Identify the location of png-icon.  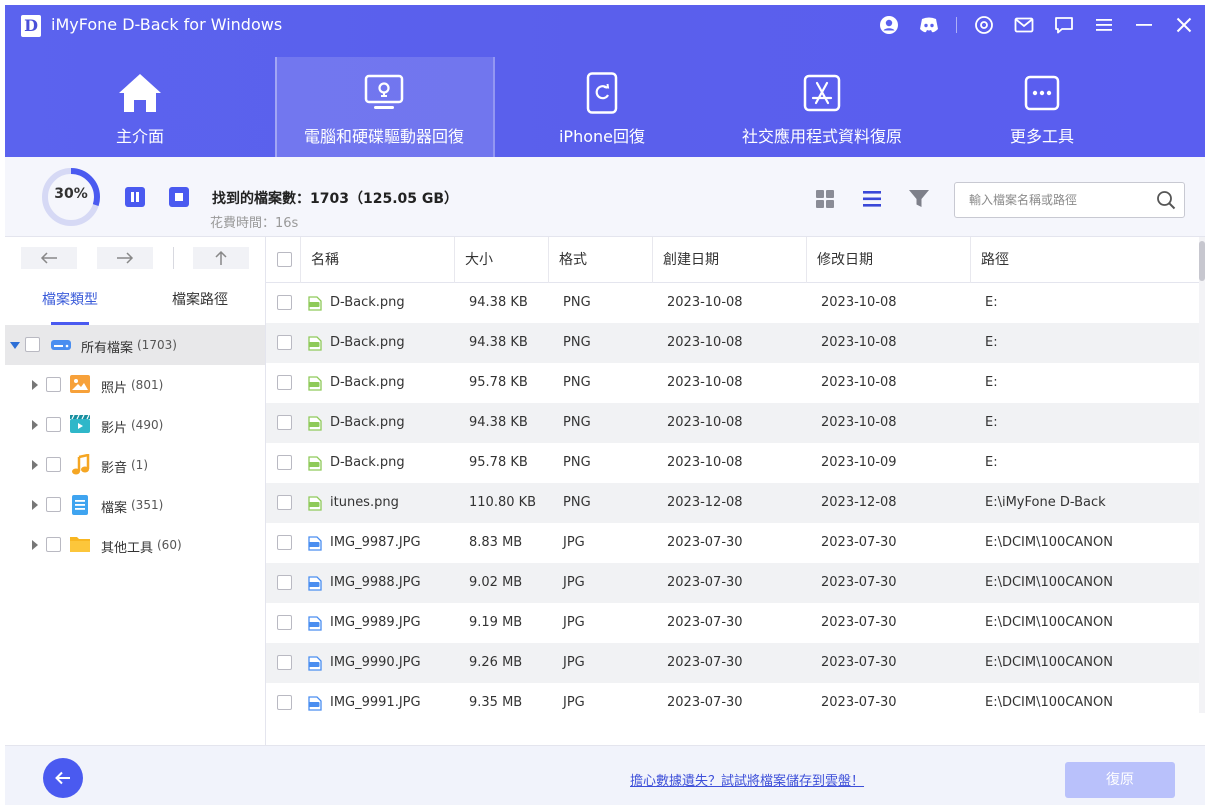
(315, 343).